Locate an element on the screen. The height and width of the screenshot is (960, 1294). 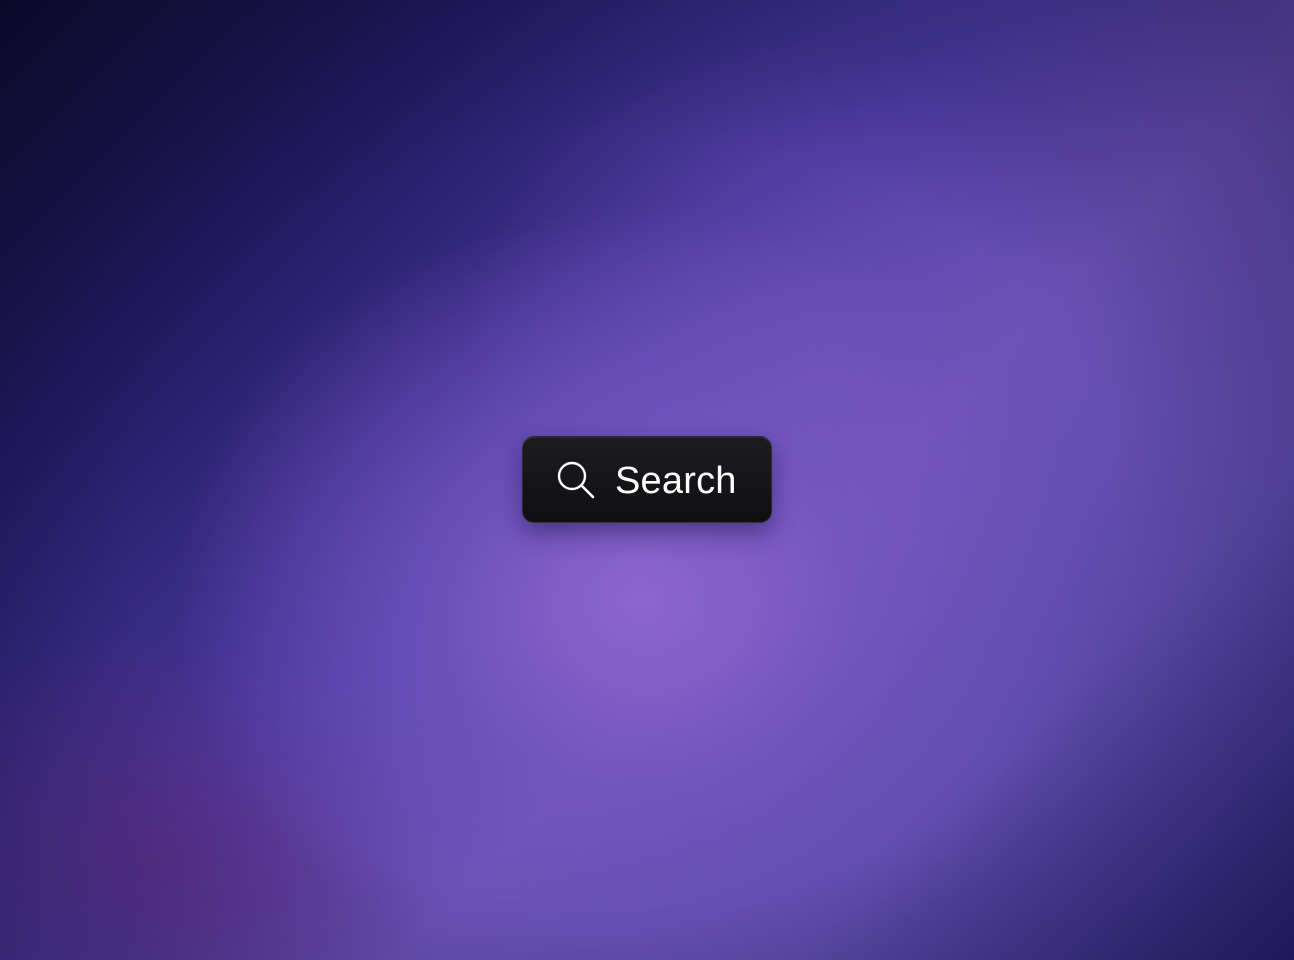
search-icon is located at coordinates (576, 480).